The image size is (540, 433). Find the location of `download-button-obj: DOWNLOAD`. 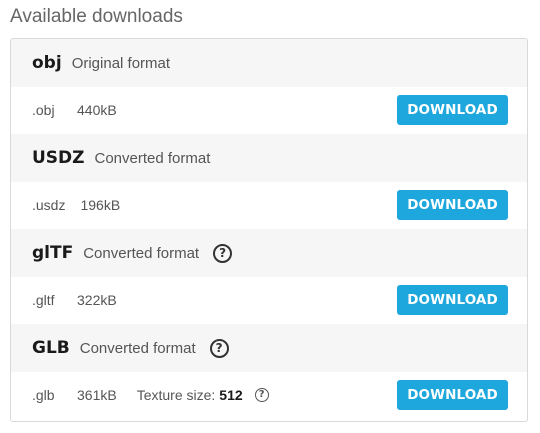

download-button-obj: DOWNLOAD is located at coordinates (452, 110).